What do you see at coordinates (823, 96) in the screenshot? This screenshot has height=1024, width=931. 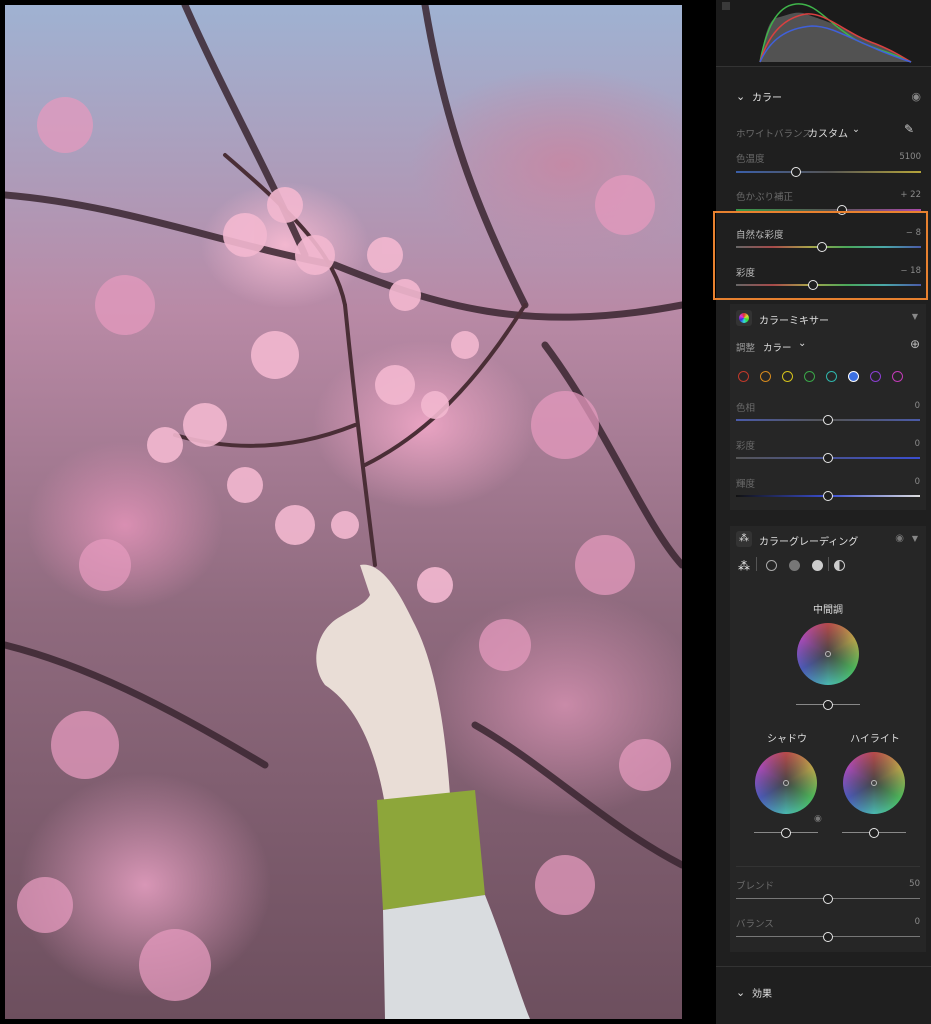 I see `color-section-header: ⌄ カラー ◉` at bounding box center [823, 96].